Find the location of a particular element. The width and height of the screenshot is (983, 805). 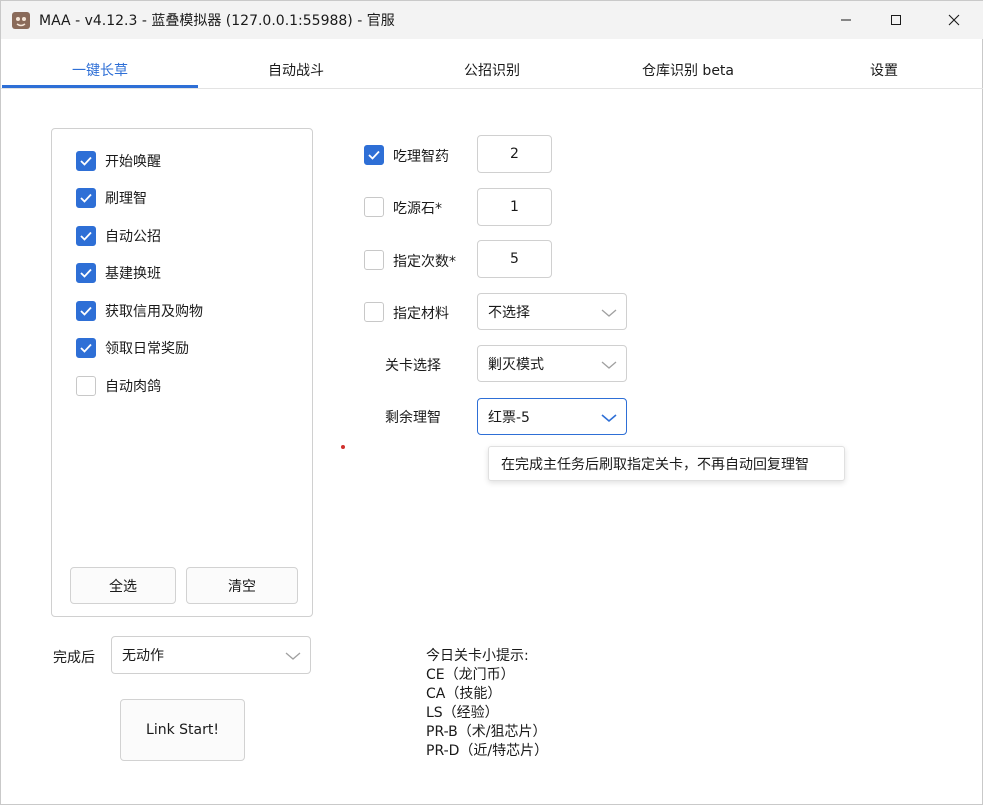

tab-bar: 一键长草 自动战斗 公招识别 仓库识别 beta 设置 is located at coordinates (492, 70).